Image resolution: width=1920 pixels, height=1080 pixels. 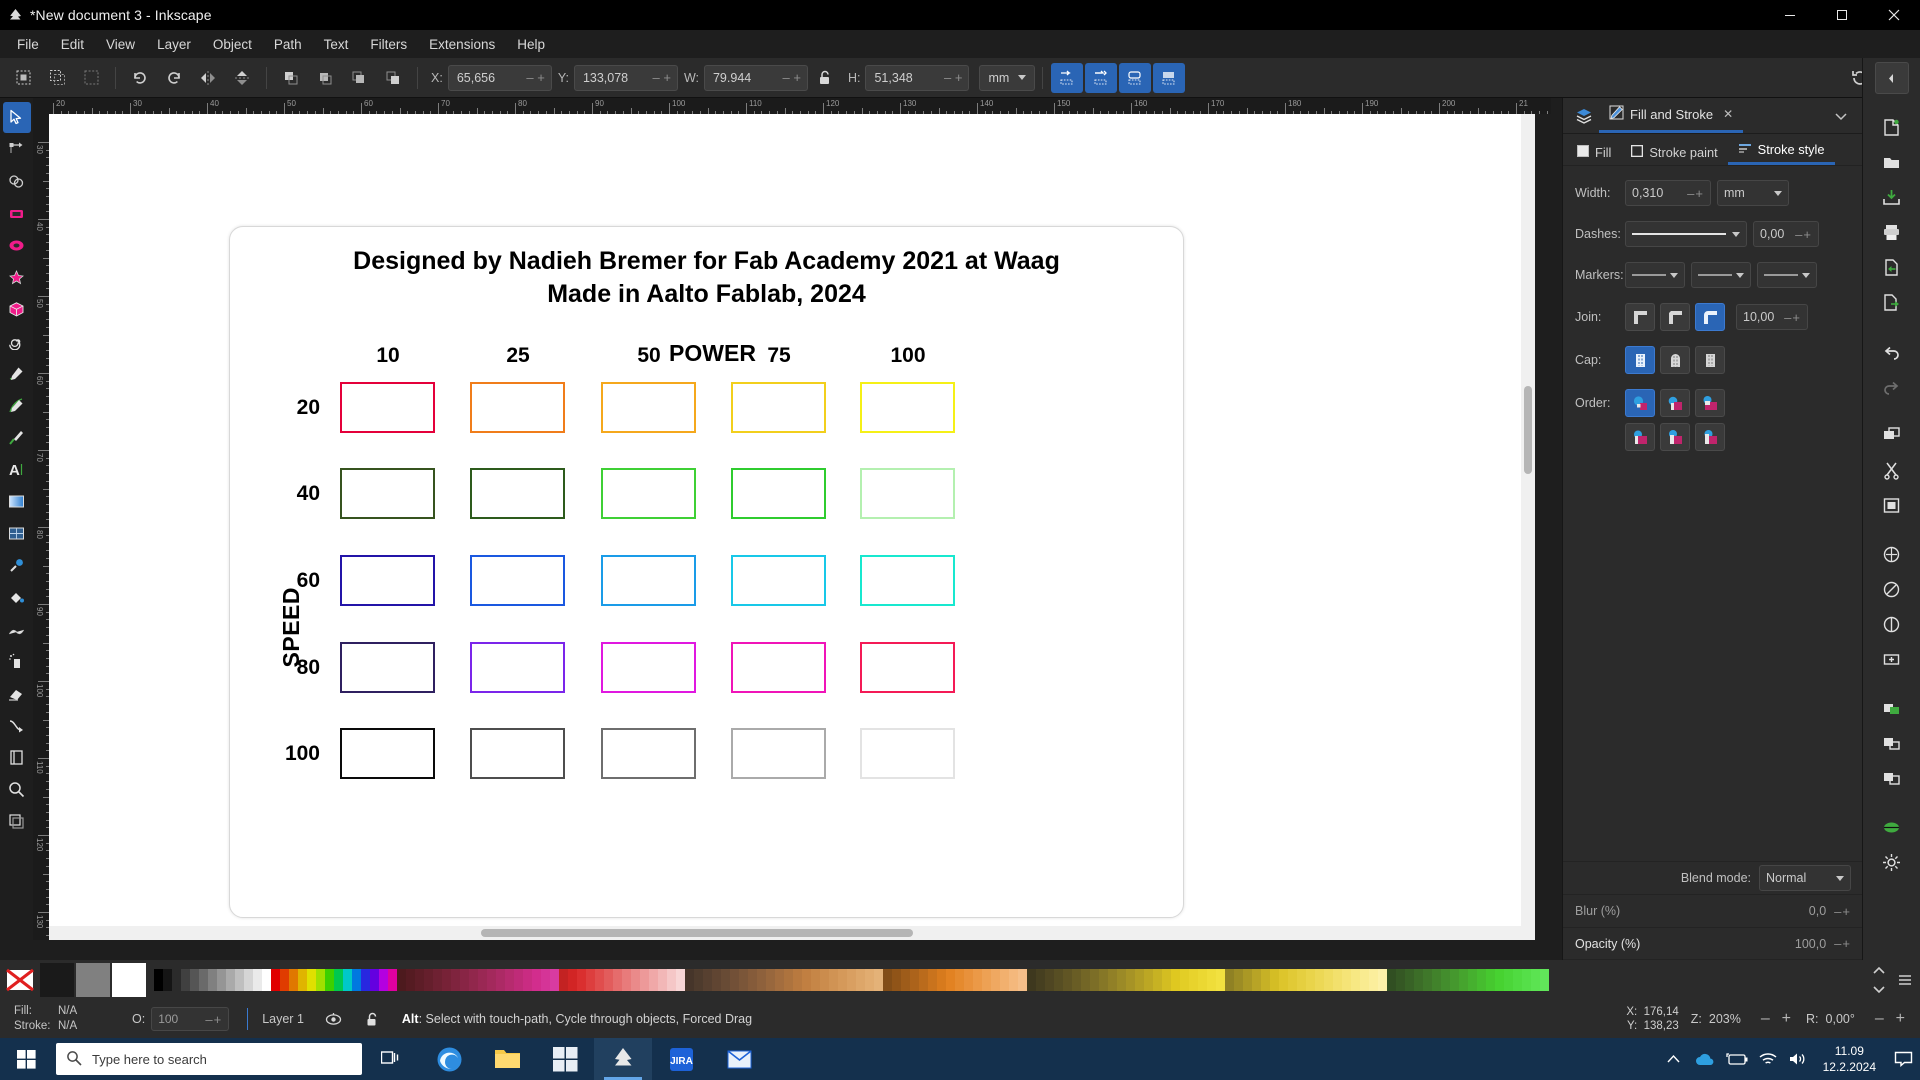 What do you see at coordinates (359, 78) in the screenshot?
I see `lower-icon` at bounding box center [359, 78].